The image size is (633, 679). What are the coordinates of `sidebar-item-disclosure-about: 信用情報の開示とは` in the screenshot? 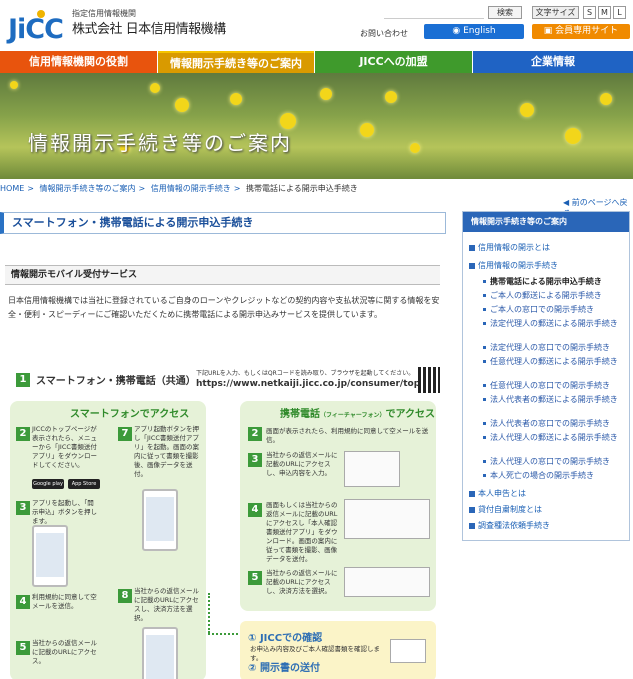 It's located at (509, 247).